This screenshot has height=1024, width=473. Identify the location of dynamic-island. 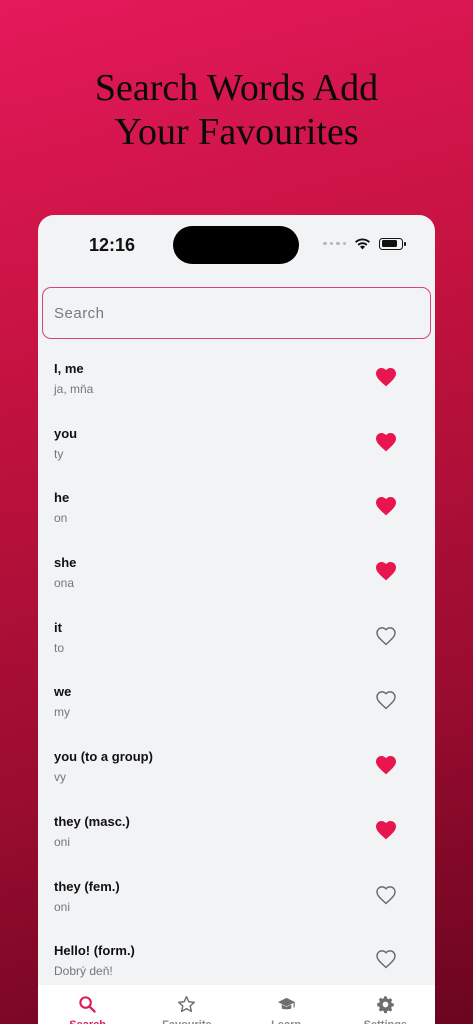
(236, 245).